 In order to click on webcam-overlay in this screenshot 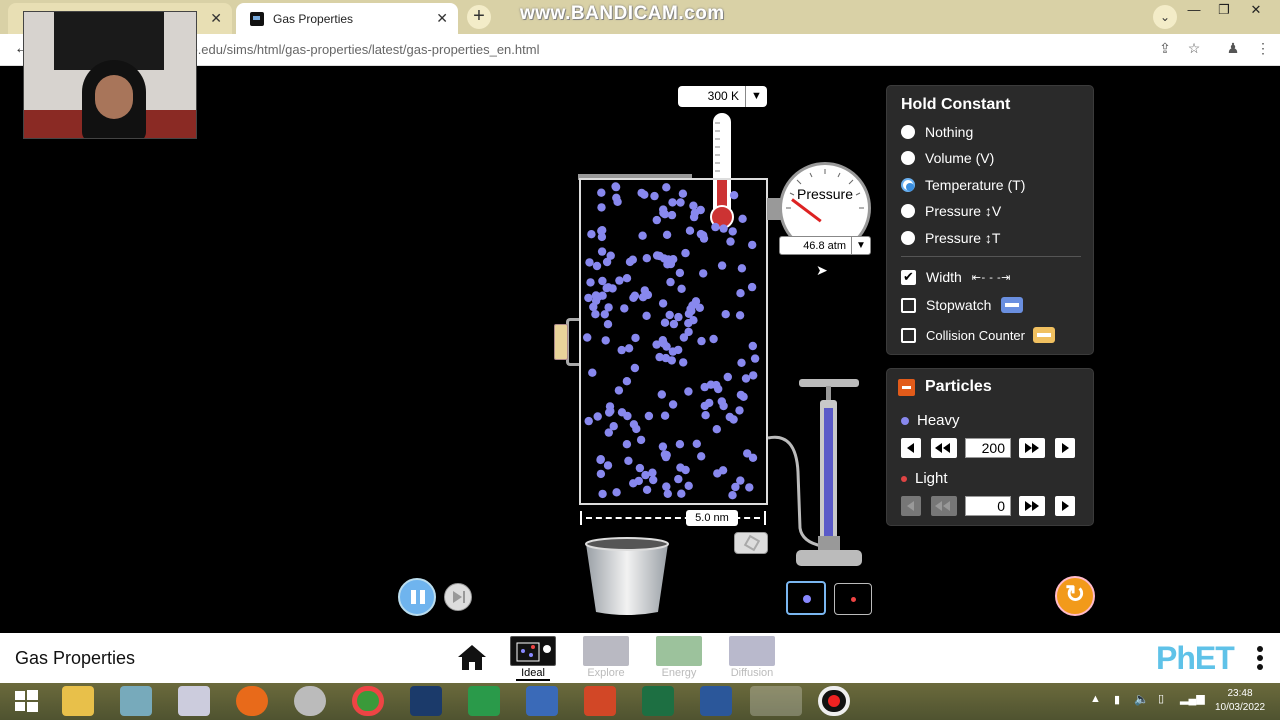, I will do `click(110, 75)`.